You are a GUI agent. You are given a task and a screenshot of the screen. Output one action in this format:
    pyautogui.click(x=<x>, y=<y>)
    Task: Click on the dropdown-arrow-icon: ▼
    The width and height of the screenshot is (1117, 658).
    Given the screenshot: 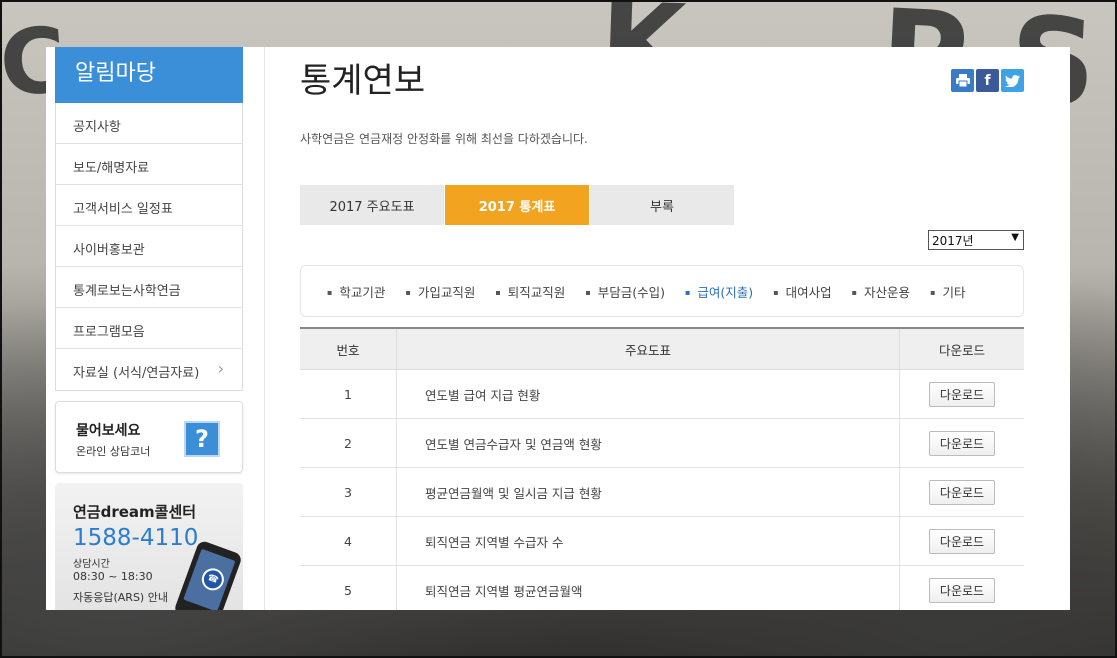 What is the action you would take?
    pyautogui.click(x=1015, y=237)
    